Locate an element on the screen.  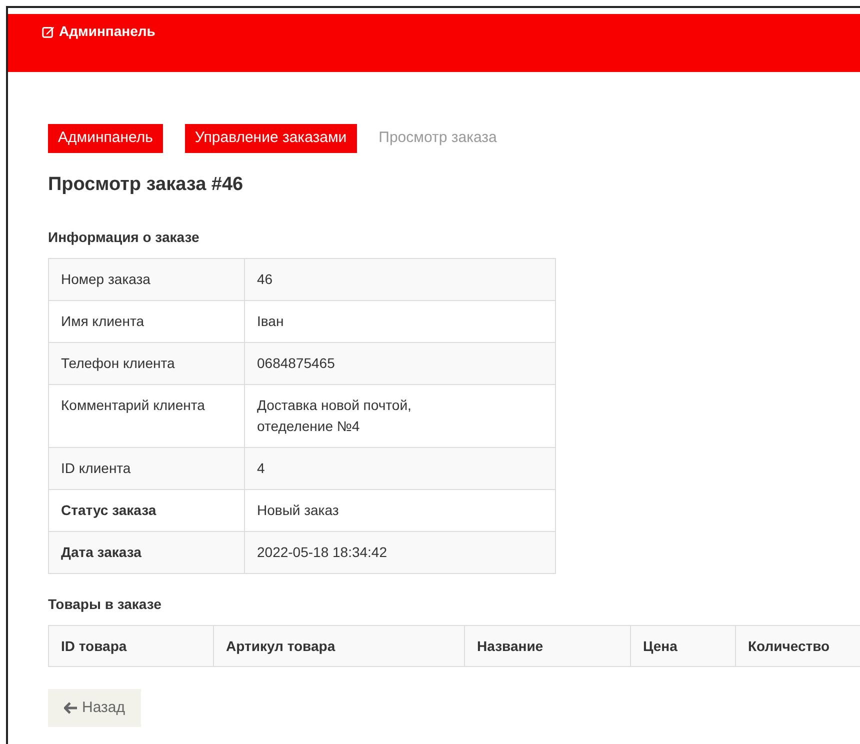
row-value: 46 is located at coordinates (400, 279).